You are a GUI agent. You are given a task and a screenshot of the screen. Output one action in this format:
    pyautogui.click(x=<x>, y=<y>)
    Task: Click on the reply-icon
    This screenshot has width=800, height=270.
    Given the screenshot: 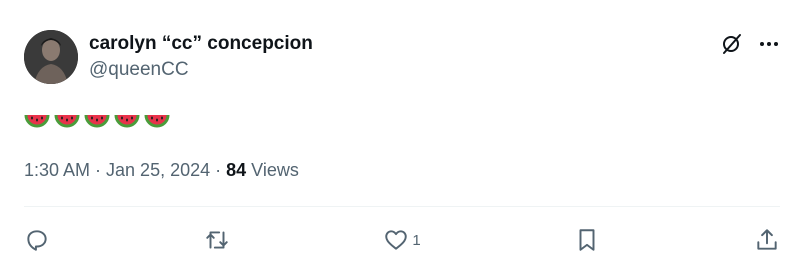 What is the action you would take?
    pyautogui.click(x=37, y=240)
    